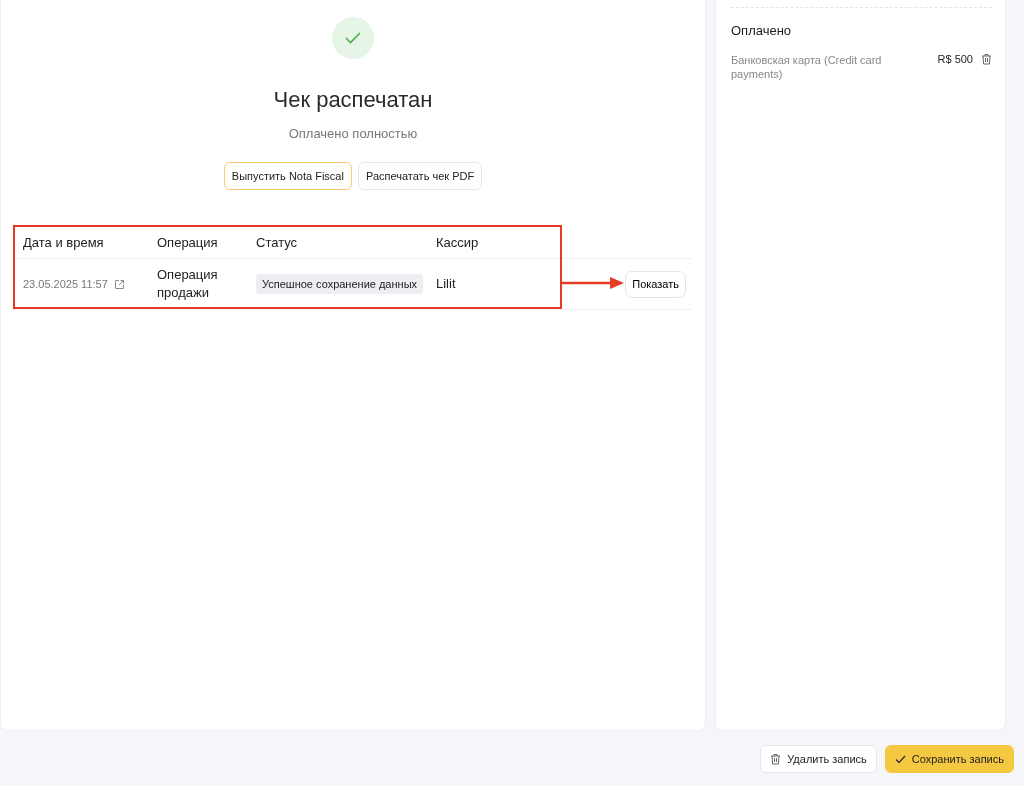 This screenshot has width=1024, height=786. What do you see at coordinates (818, 759) in the screenshot?
I see `delete-button: Удалить запись` at bounding box center [818, 759].